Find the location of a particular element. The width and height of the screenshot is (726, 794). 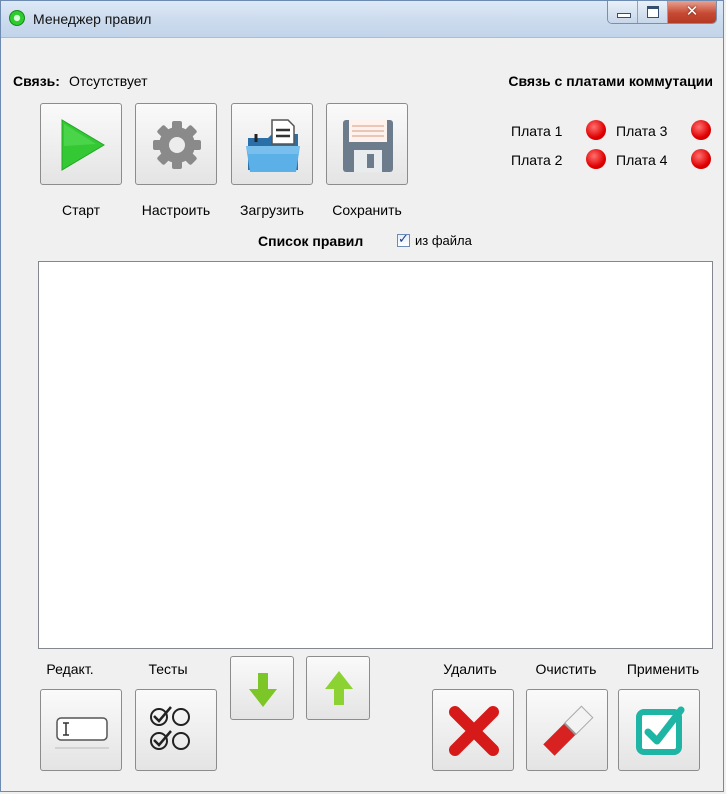

start-button is located at coordinates (81, 144).